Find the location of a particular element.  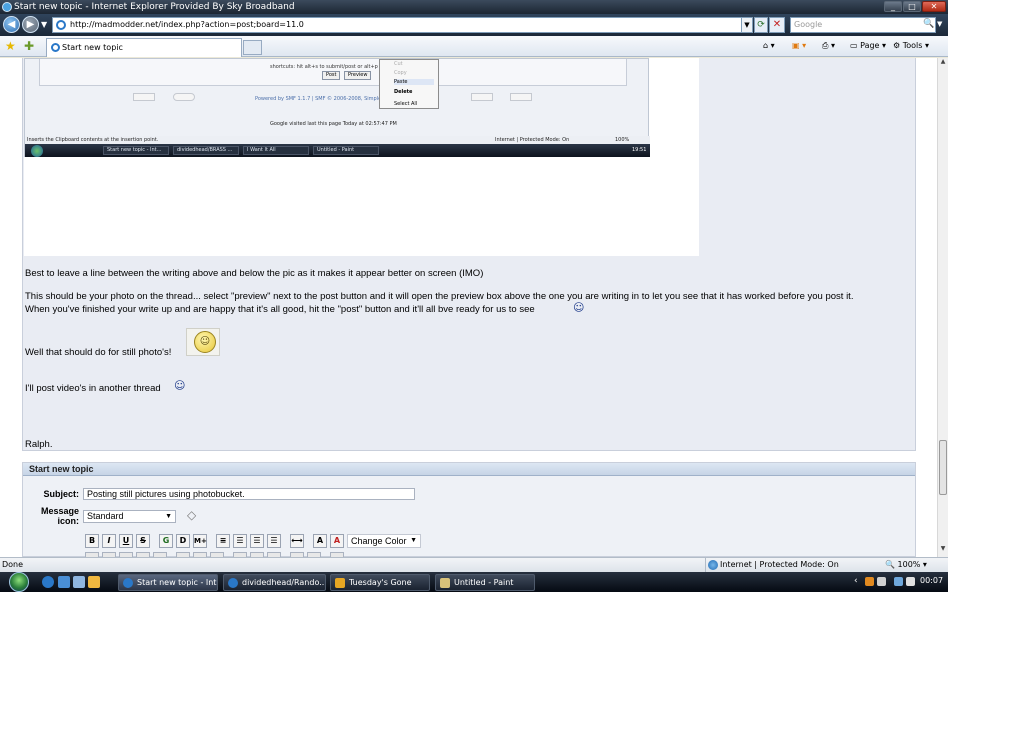

vertical-scrollbar: ▲ ▼ is located at coordinates (942, 307).